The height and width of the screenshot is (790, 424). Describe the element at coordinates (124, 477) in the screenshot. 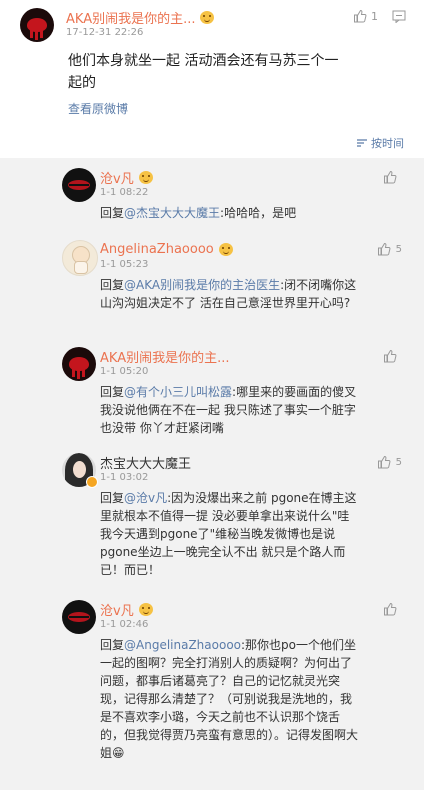

I see `comment-time: 1-1 03:02` at that location.